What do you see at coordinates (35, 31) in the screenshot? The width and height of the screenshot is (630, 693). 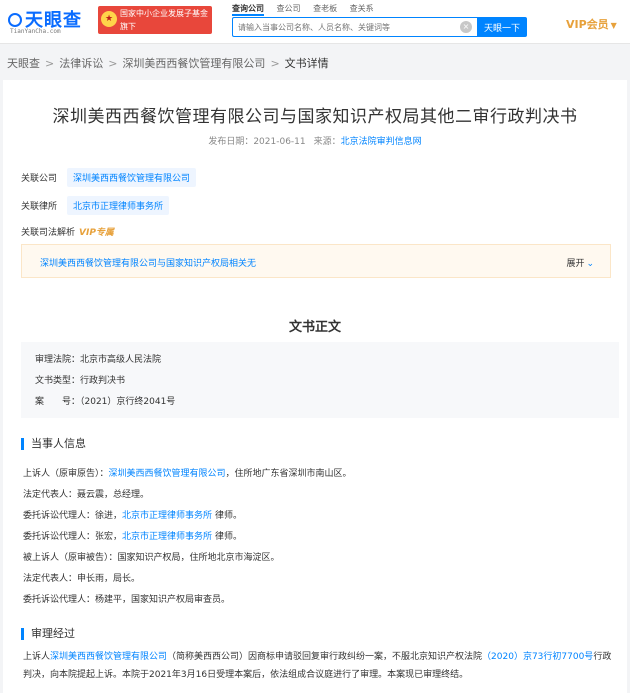 I see `logo-subtext: TianYanCha.com` at bounding box center [35, 31].